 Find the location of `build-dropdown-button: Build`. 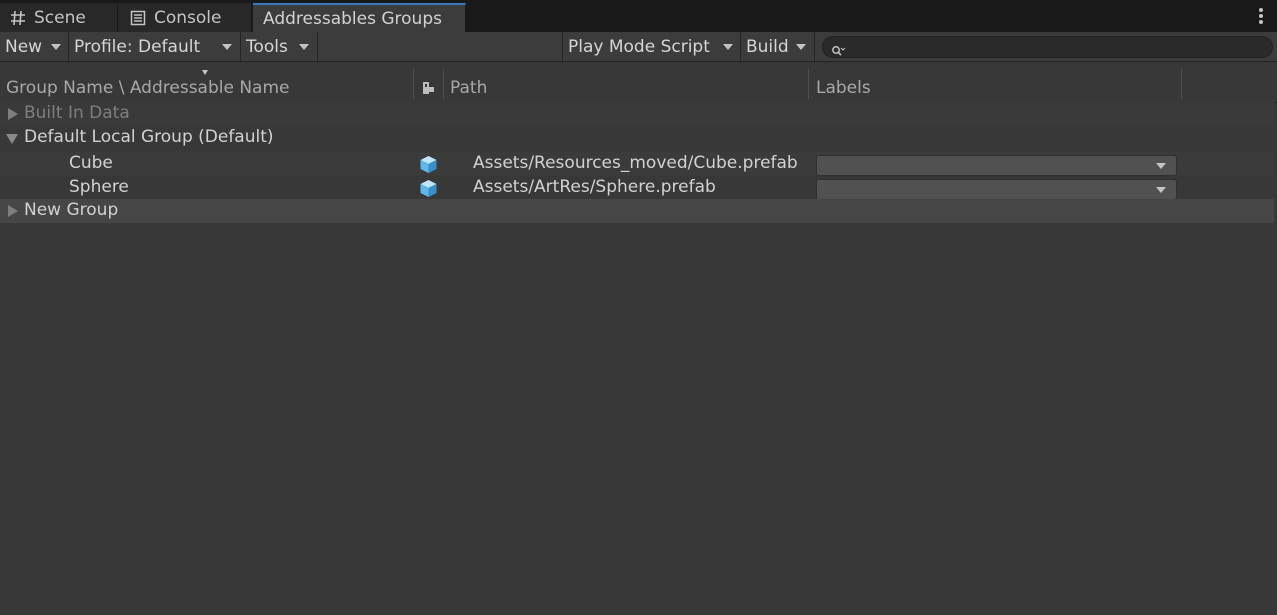

build-dropdown-button: Build is located at coordinates (778, 46).